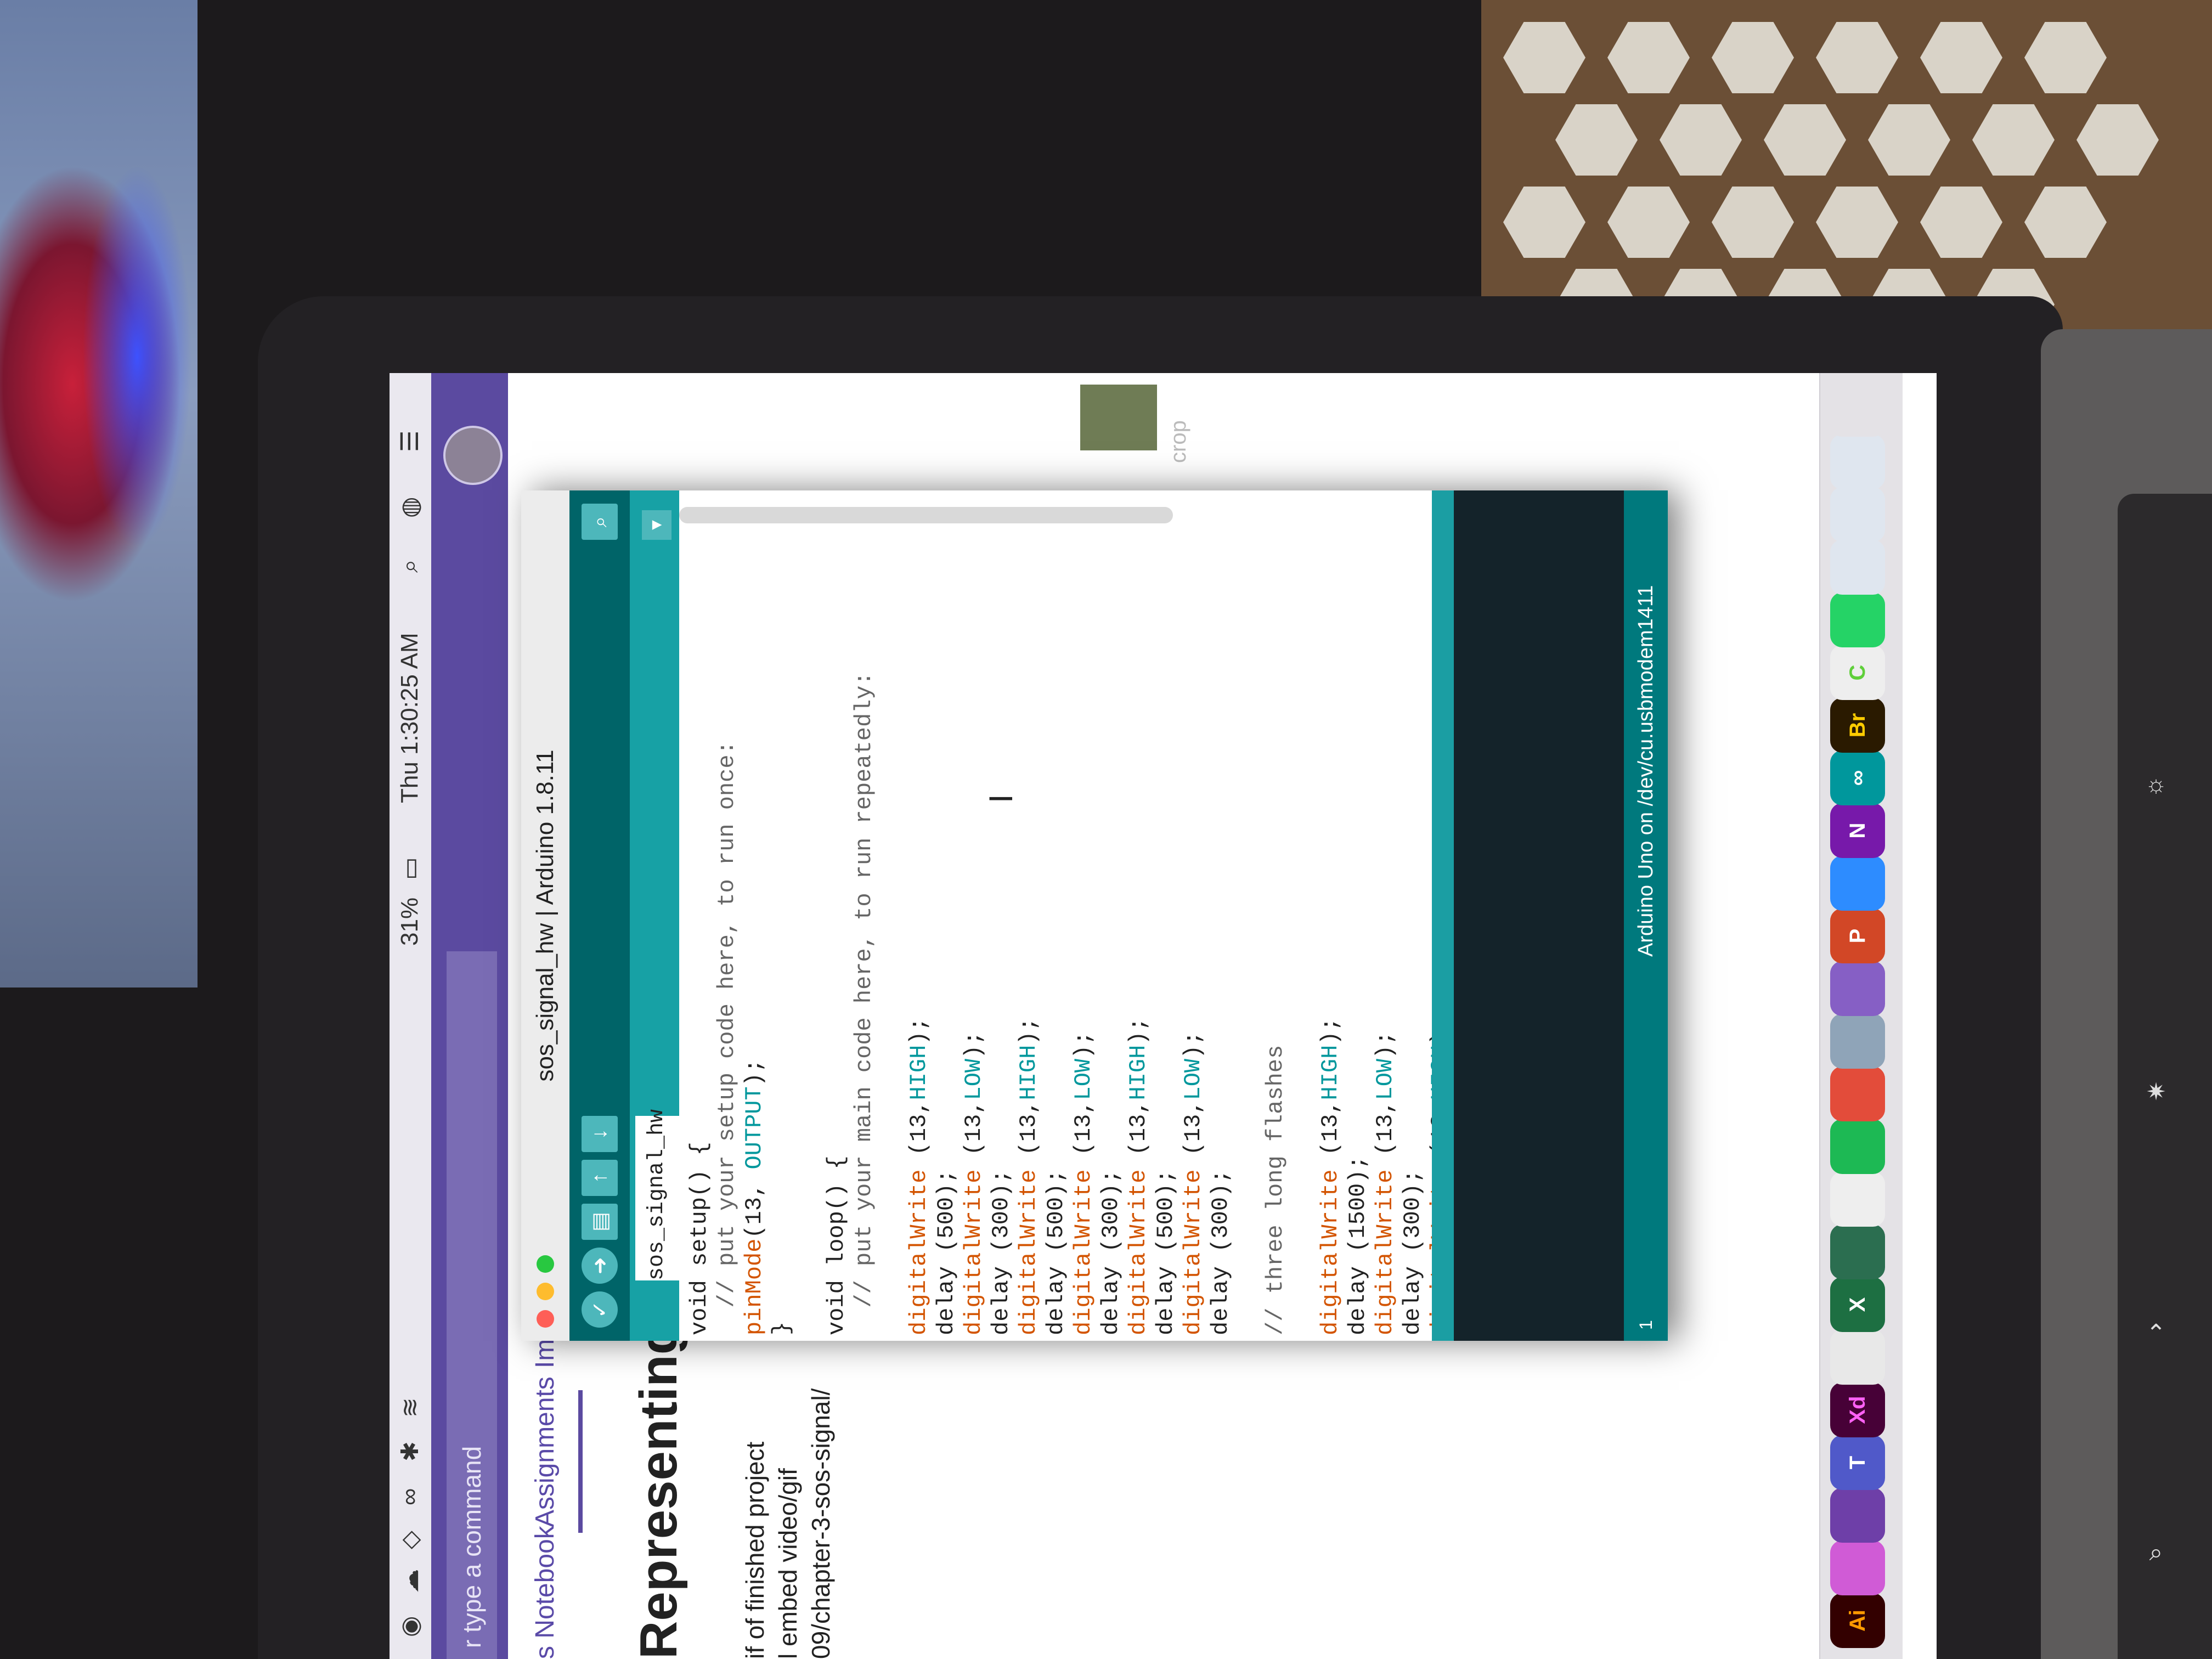  Describe the element at coordinates (545, 1319) in the screenshot. I see `close-icon` at that location.